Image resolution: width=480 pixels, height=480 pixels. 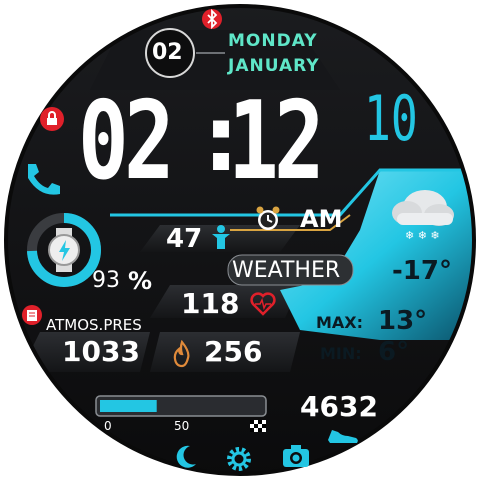 I want to click on min-value: 6°, so click(x=394, y=352).